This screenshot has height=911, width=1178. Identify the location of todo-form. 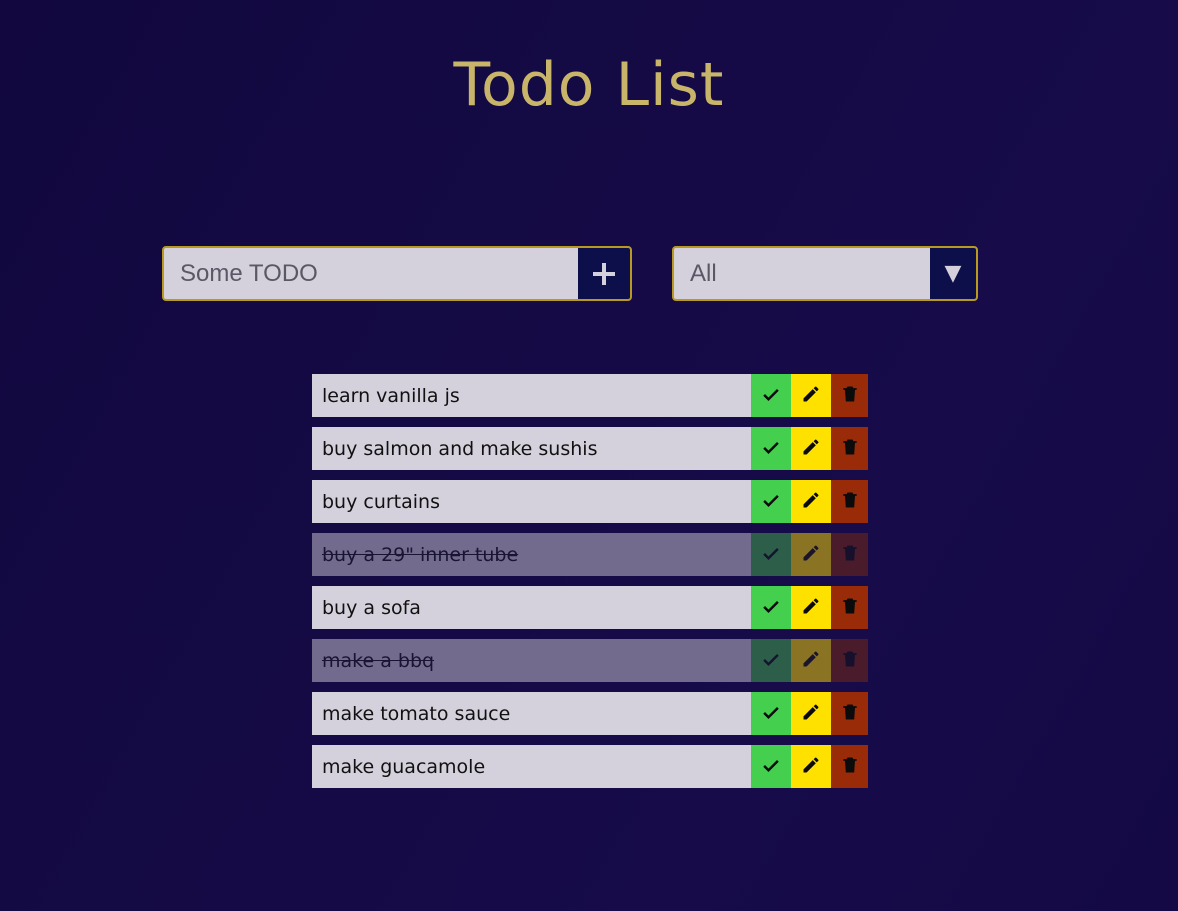
(397, 273).